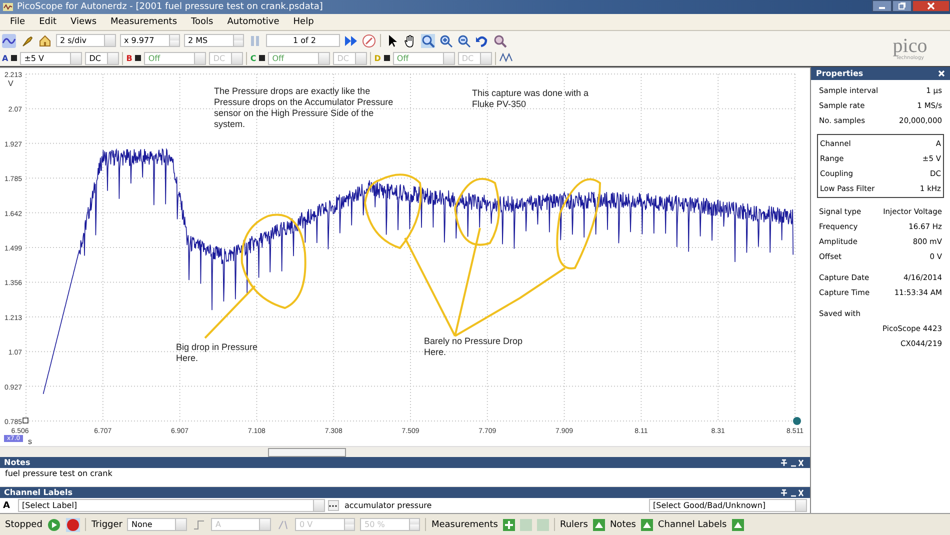 Image resolution: width=950 pixels, height=535 pixels. I want to click on channel-letter: B, so click(129, 58).